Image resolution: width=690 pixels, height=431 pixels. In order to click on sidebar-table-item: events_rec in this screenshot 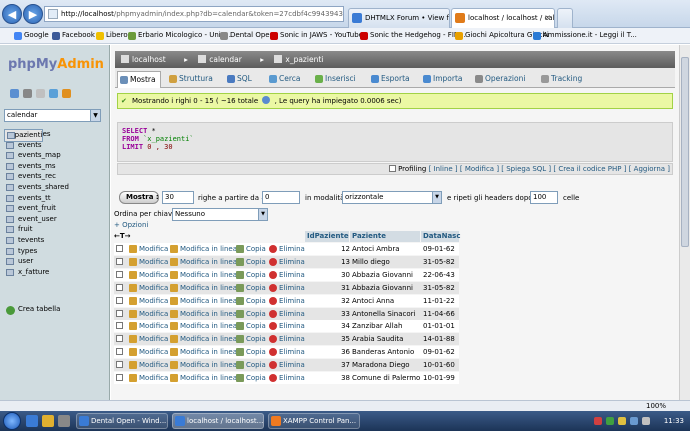, I will do `click(56, 176)`.